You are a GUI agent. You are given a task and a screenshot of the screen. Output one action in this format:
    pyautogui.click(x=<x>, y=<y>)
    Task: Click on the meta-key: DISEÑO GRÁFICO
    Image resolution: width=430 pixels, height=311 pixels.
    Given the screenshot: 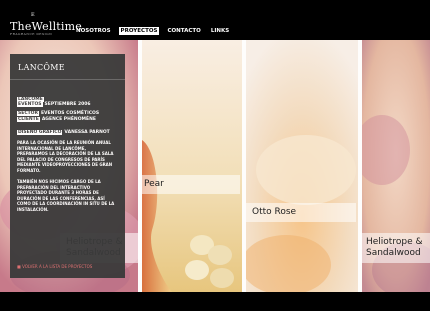 What is the action you would take?
    pyautogui.click(x=40, y=132)
    